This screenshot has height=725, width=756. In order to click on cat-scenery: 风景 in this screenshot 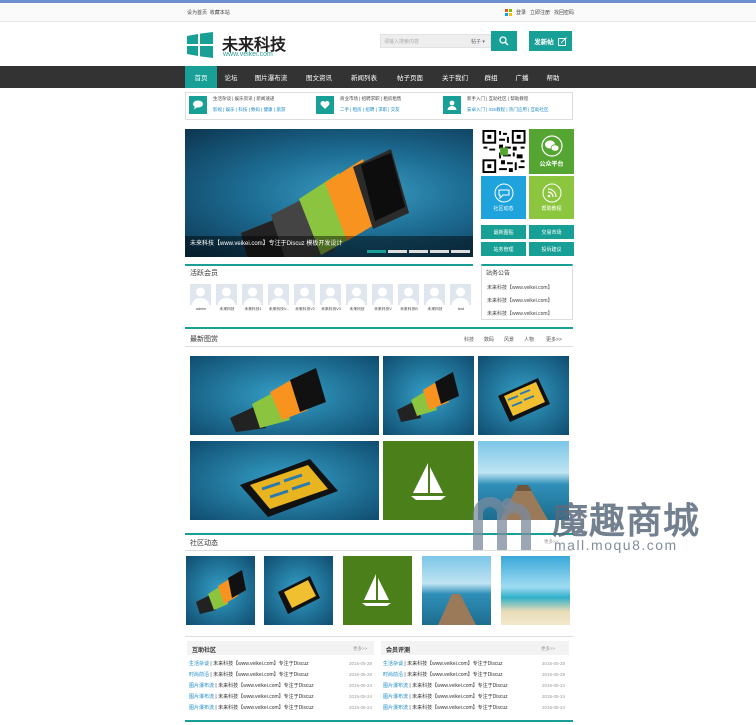, I will do `click(509, 339)`.